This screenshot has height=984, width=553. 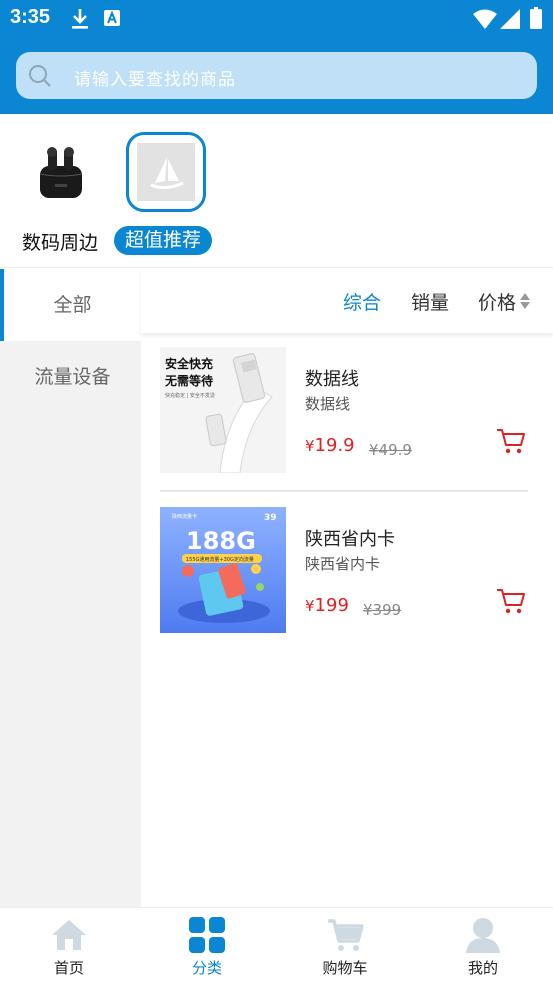 What do you see at coordinates (30, 17) in the screenshot?
I see `status-time: 3:35` at bounding box center [30, 17].